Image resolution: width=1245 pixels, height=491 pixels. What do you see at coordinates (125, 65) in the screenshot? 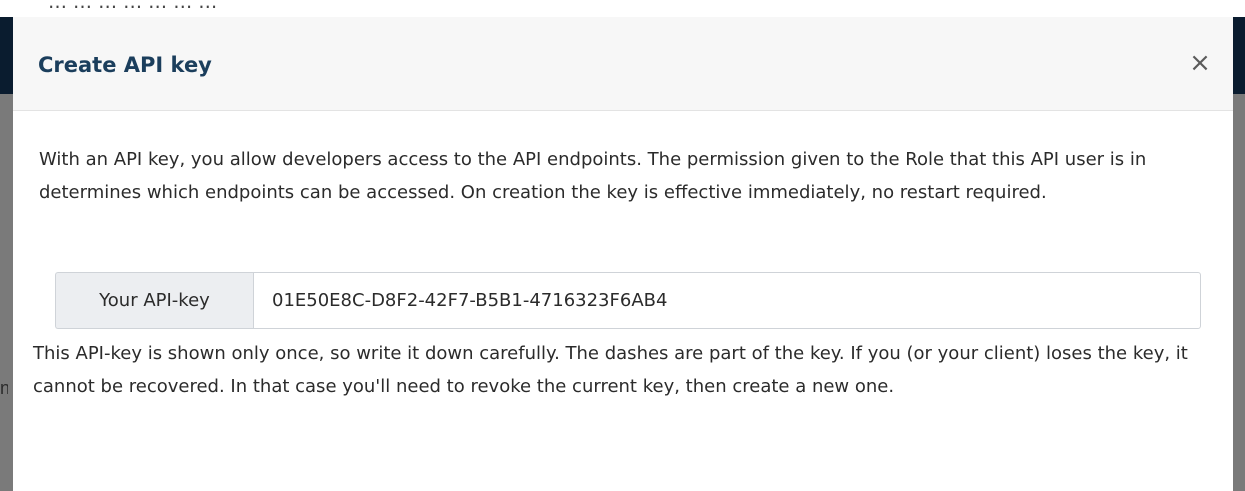
I see `modal-title: Create API key` at bounding box center [125, 65].